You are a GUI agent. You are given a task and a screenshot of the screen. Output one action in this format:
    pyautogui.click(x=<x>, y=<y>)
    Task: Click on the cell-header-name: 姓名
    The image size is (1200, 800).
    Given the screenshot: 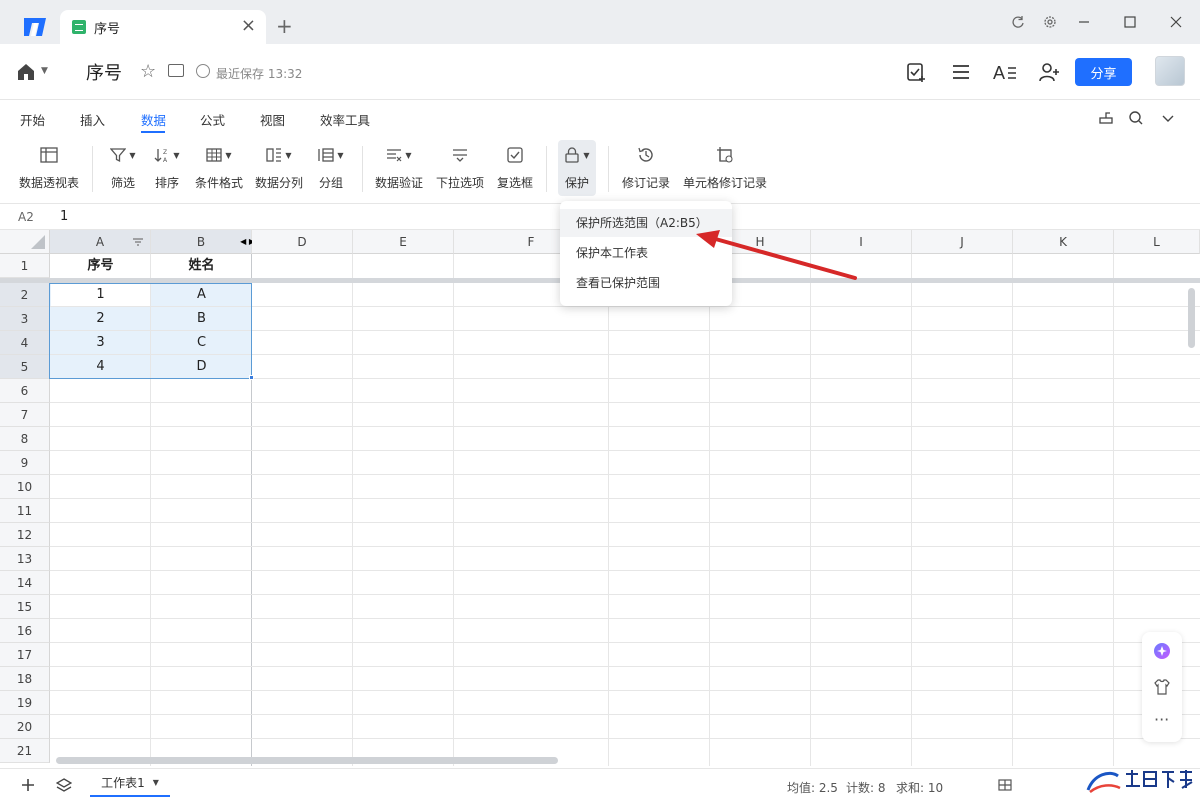 What is the action you would take?
    pyautogui.click(x=201, y=266)
    